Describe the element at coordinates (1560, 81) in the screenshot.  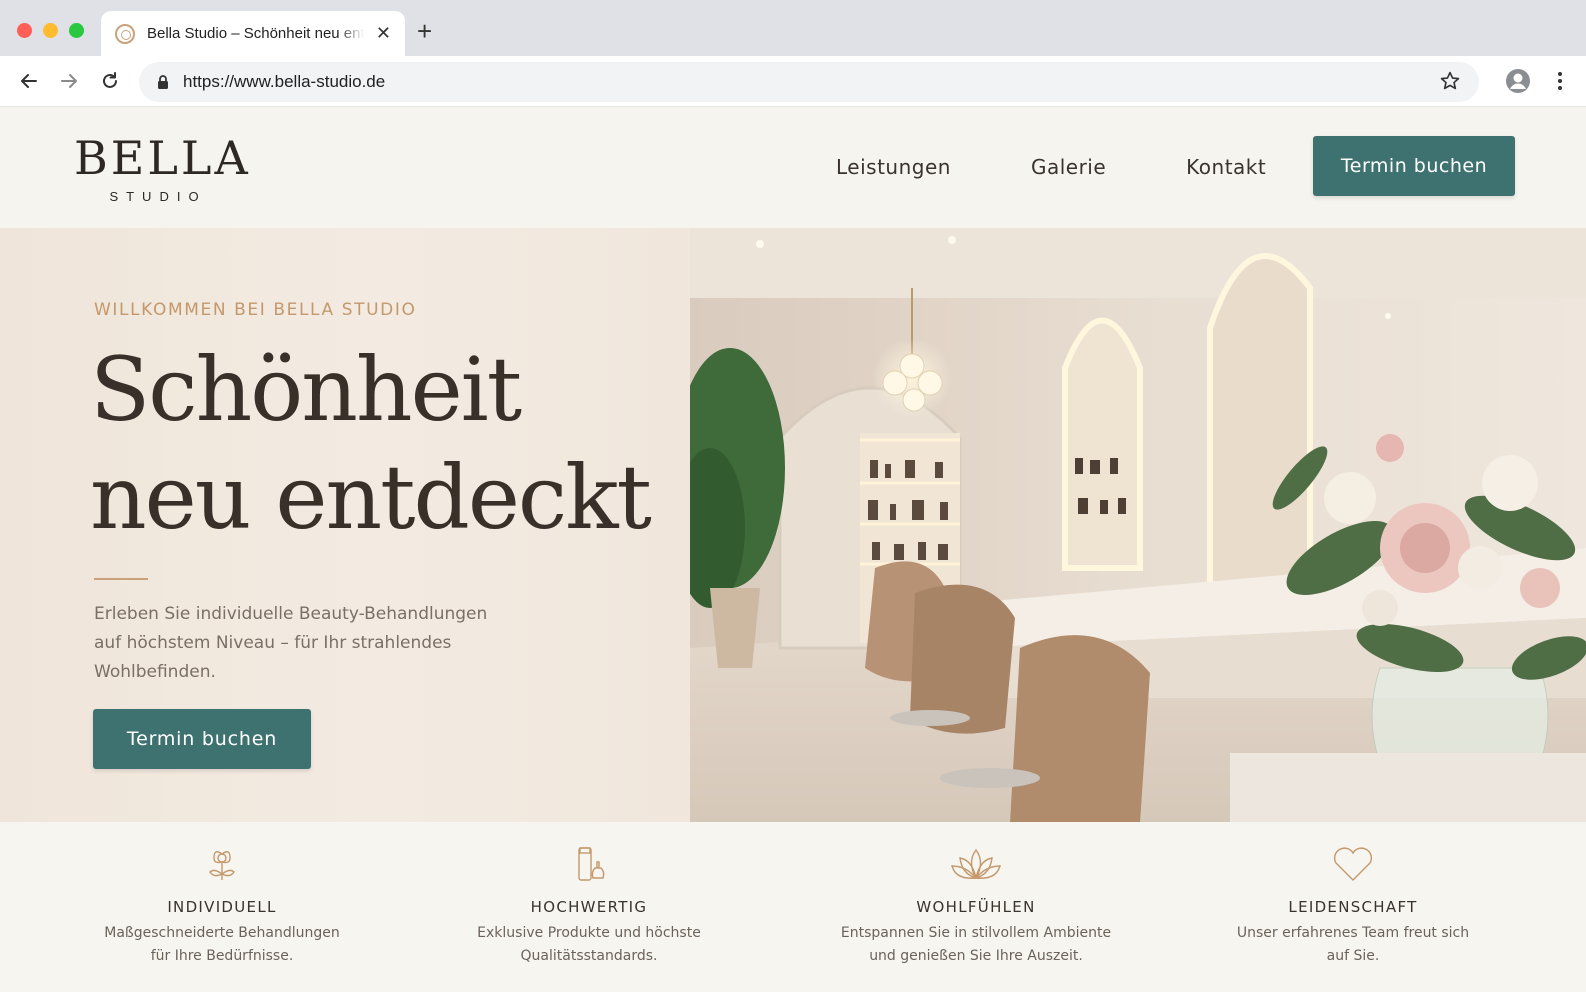
I see `browser-menu-icon` at that location.